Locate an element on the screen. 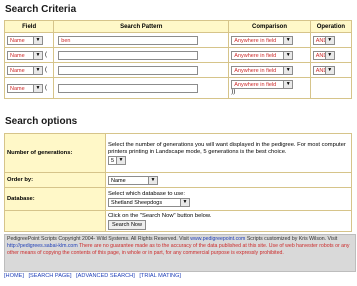  search-options-title: Search options is located at coordinates (41, 121).